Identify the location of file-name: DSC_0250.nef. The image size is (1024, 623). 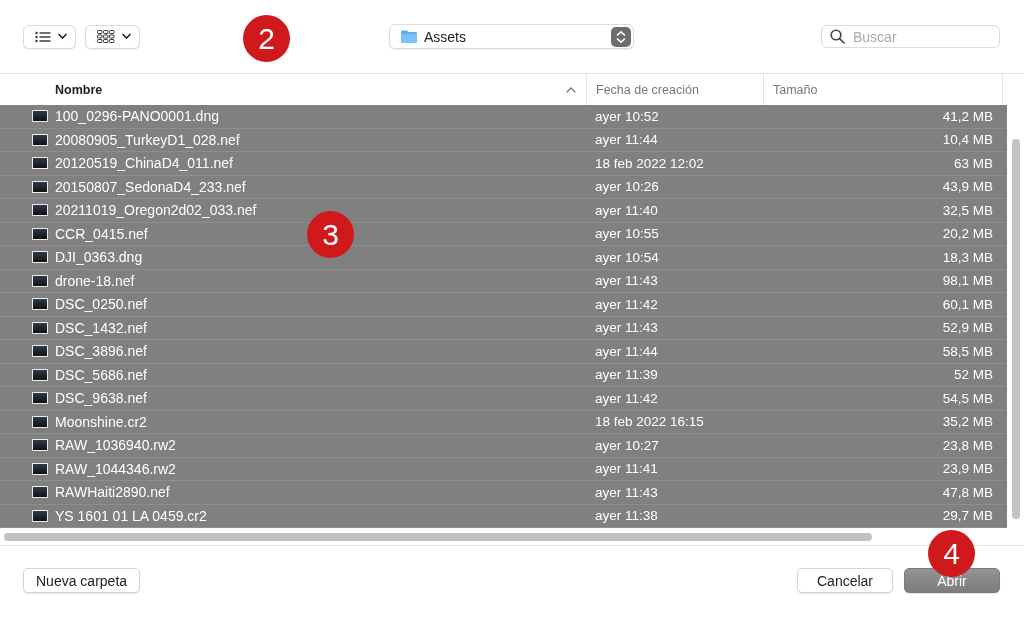
(101, 304).